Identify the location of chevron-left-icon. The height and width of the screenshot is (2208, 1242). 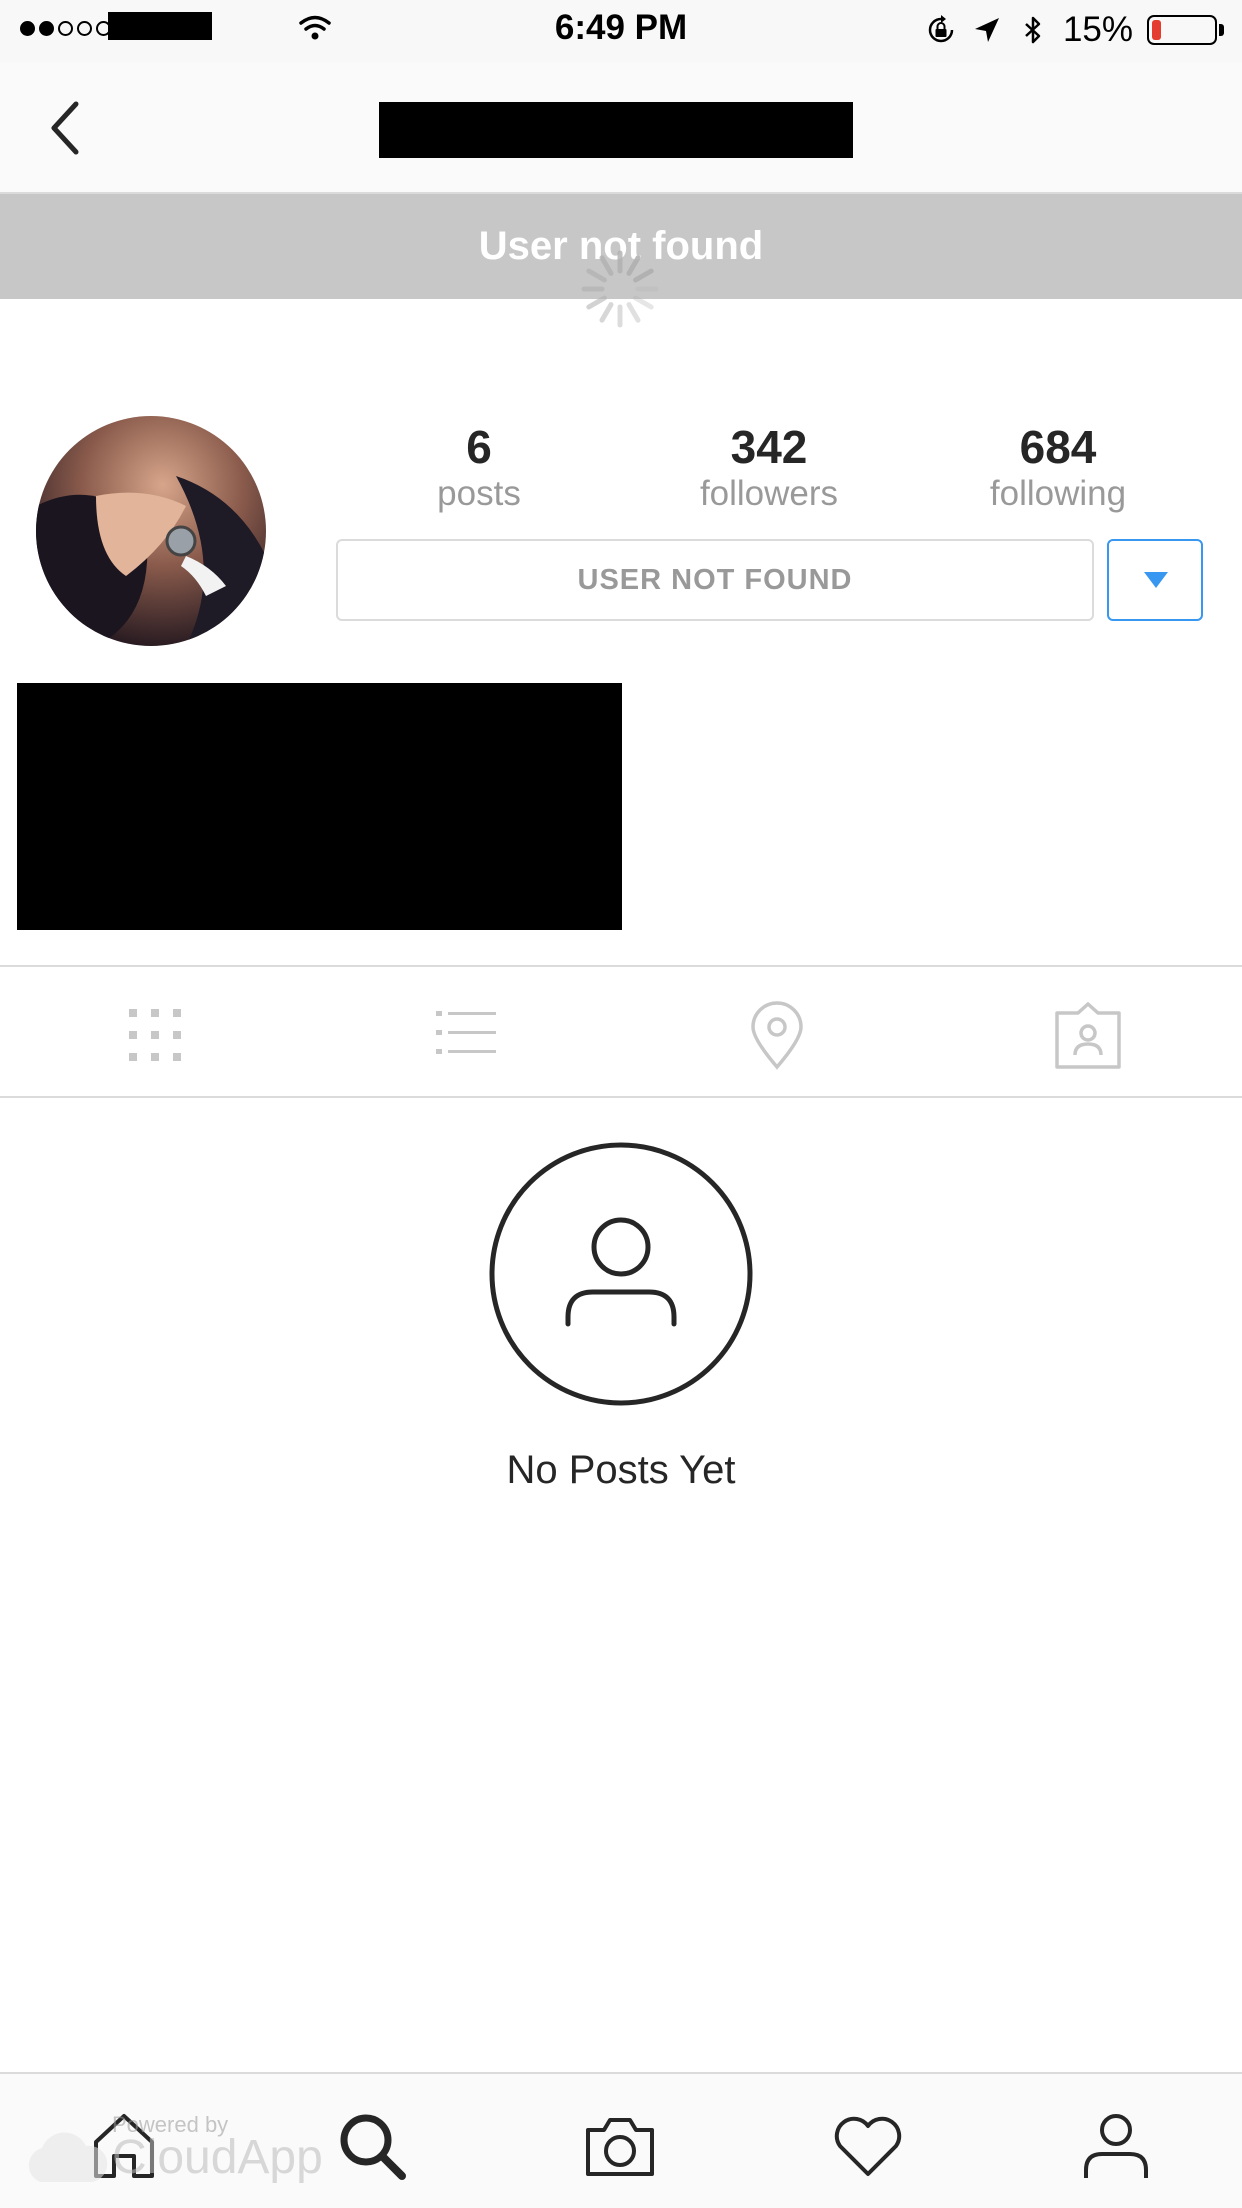
(65, 128).